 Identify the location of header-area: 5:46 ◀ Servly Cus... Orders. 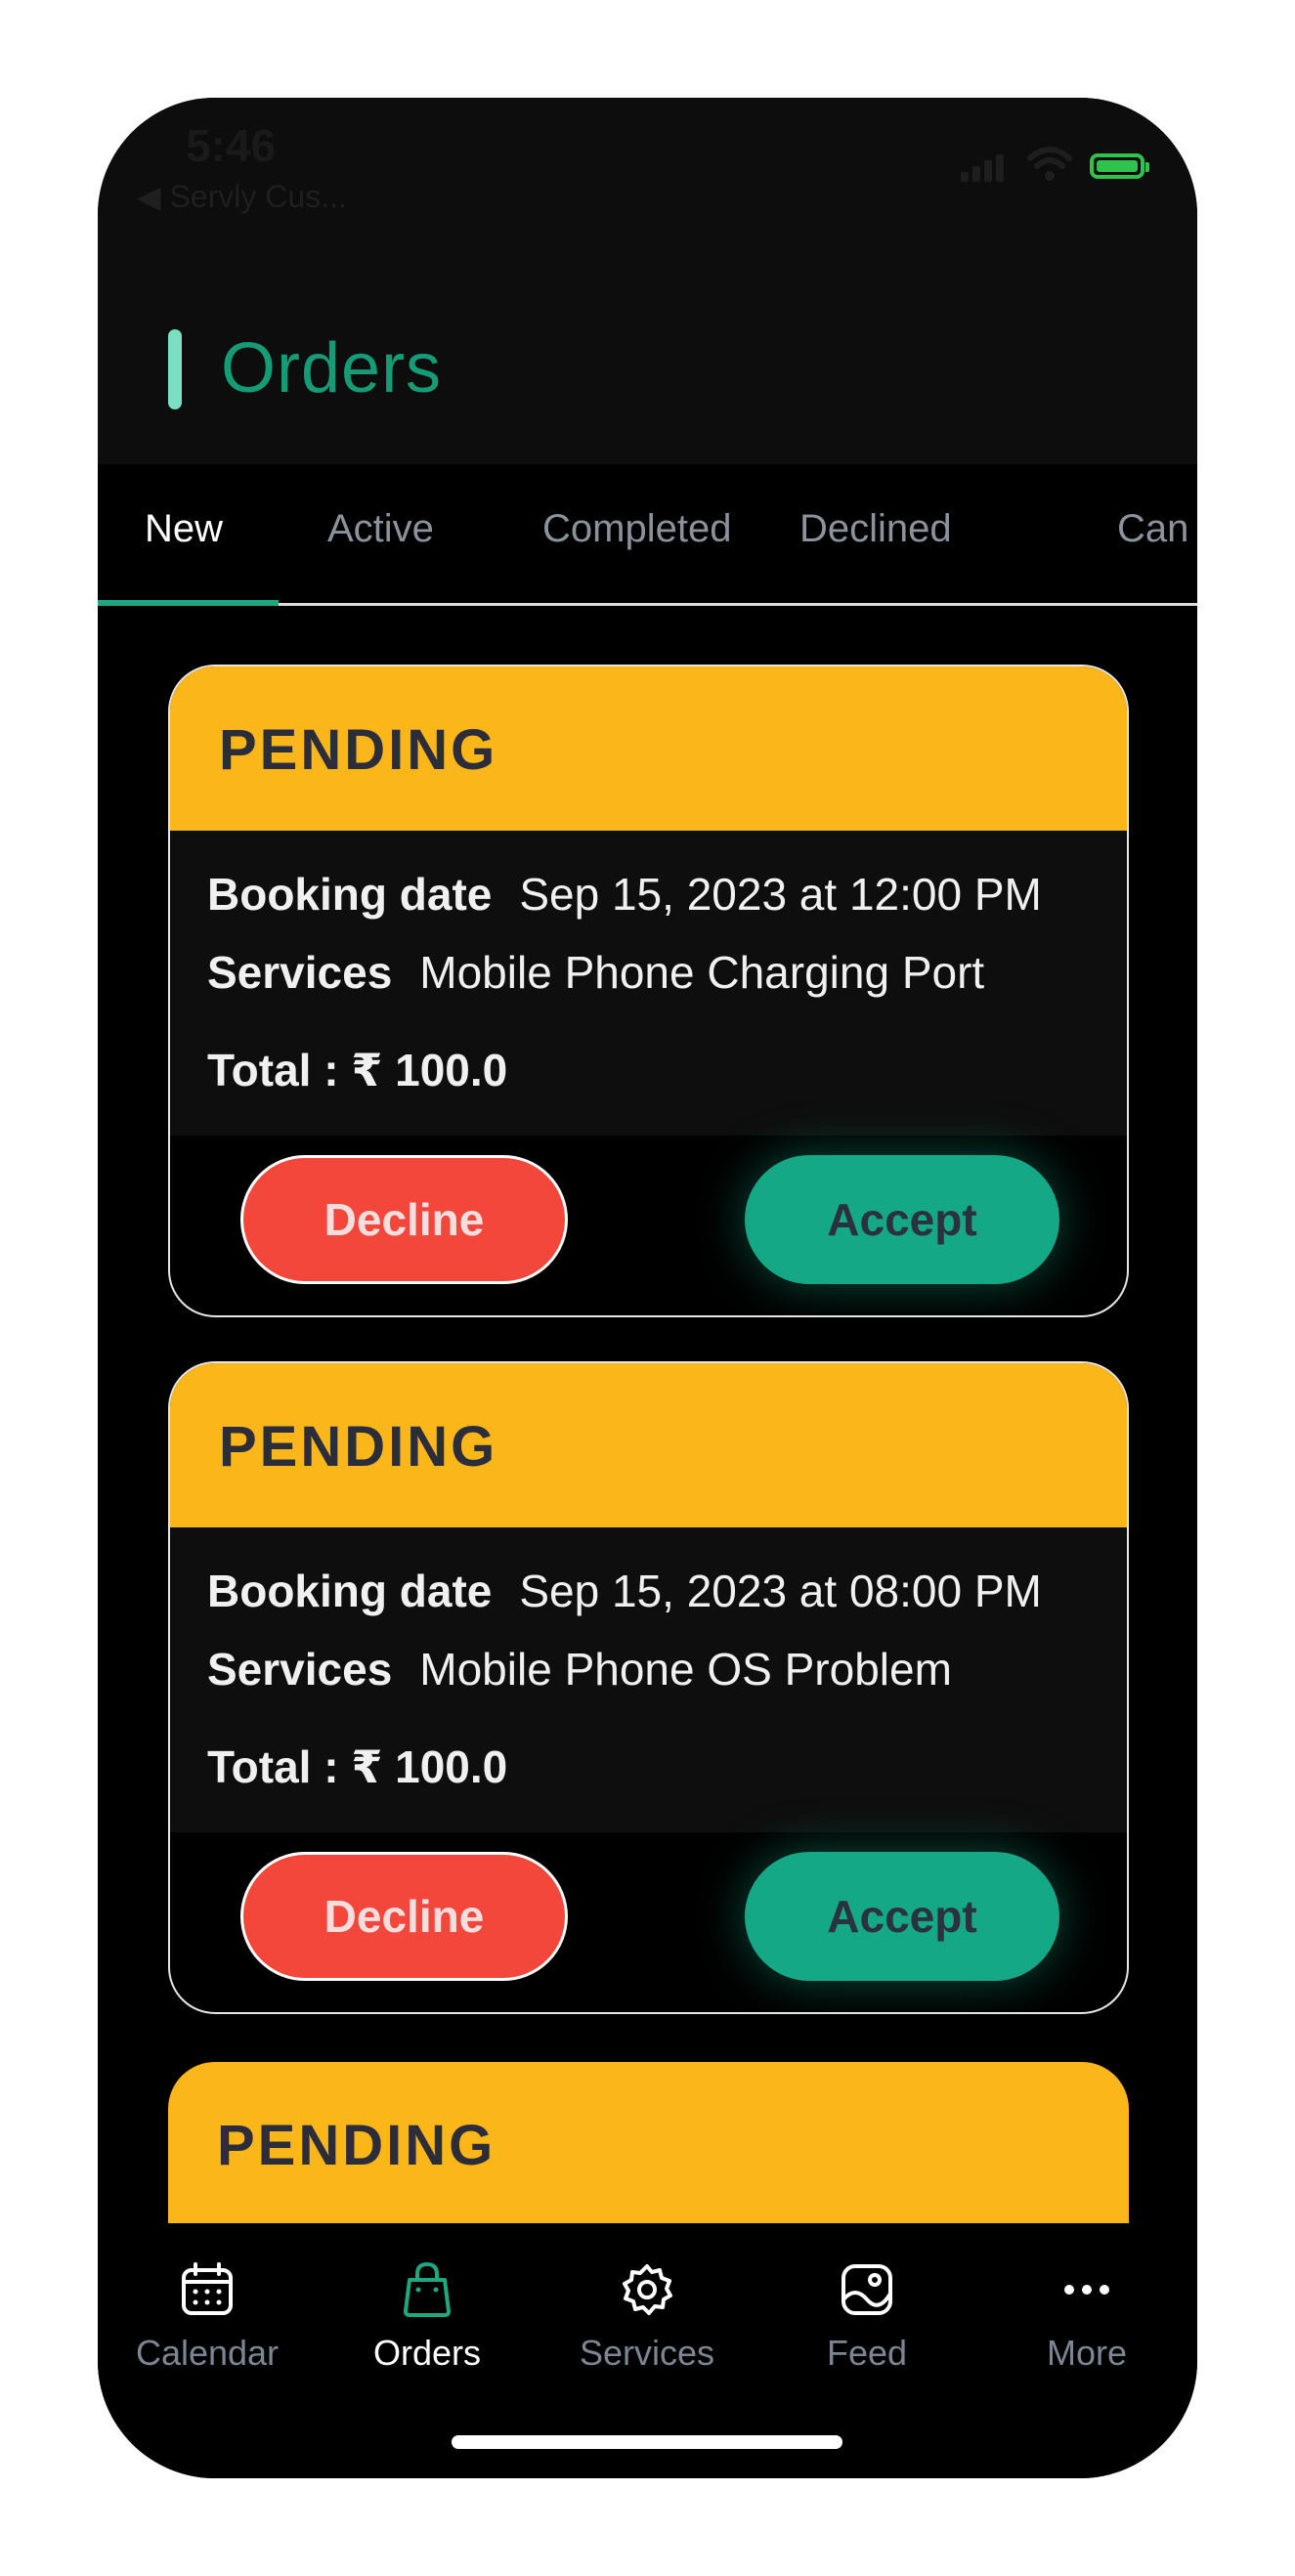
(647, 281).